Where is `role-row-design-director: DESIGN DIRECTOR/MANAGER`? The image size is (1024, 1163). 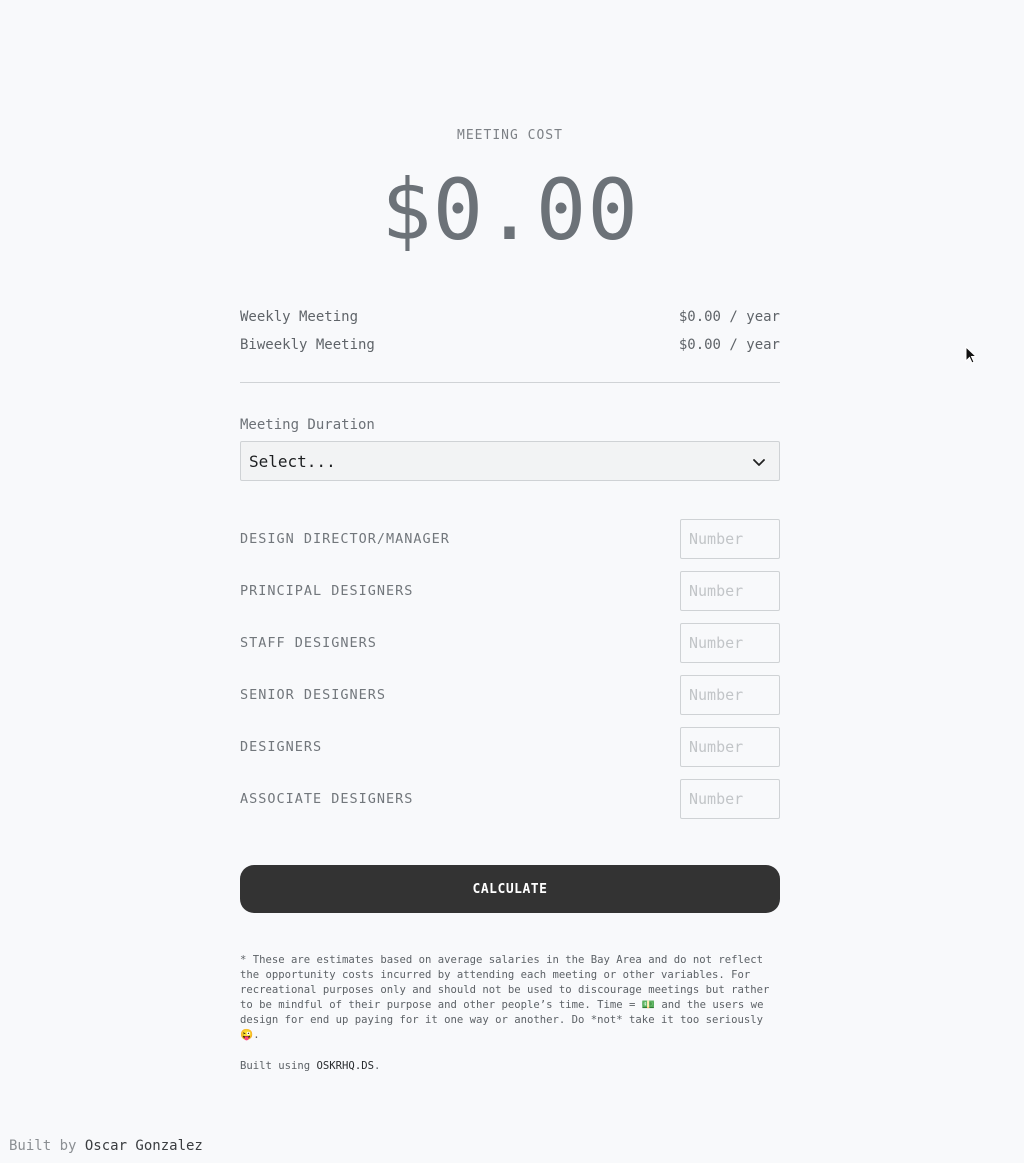
role-row-design-director: DESIGN DIRECTOR/MANAGER is located at coordinates (510, 545).